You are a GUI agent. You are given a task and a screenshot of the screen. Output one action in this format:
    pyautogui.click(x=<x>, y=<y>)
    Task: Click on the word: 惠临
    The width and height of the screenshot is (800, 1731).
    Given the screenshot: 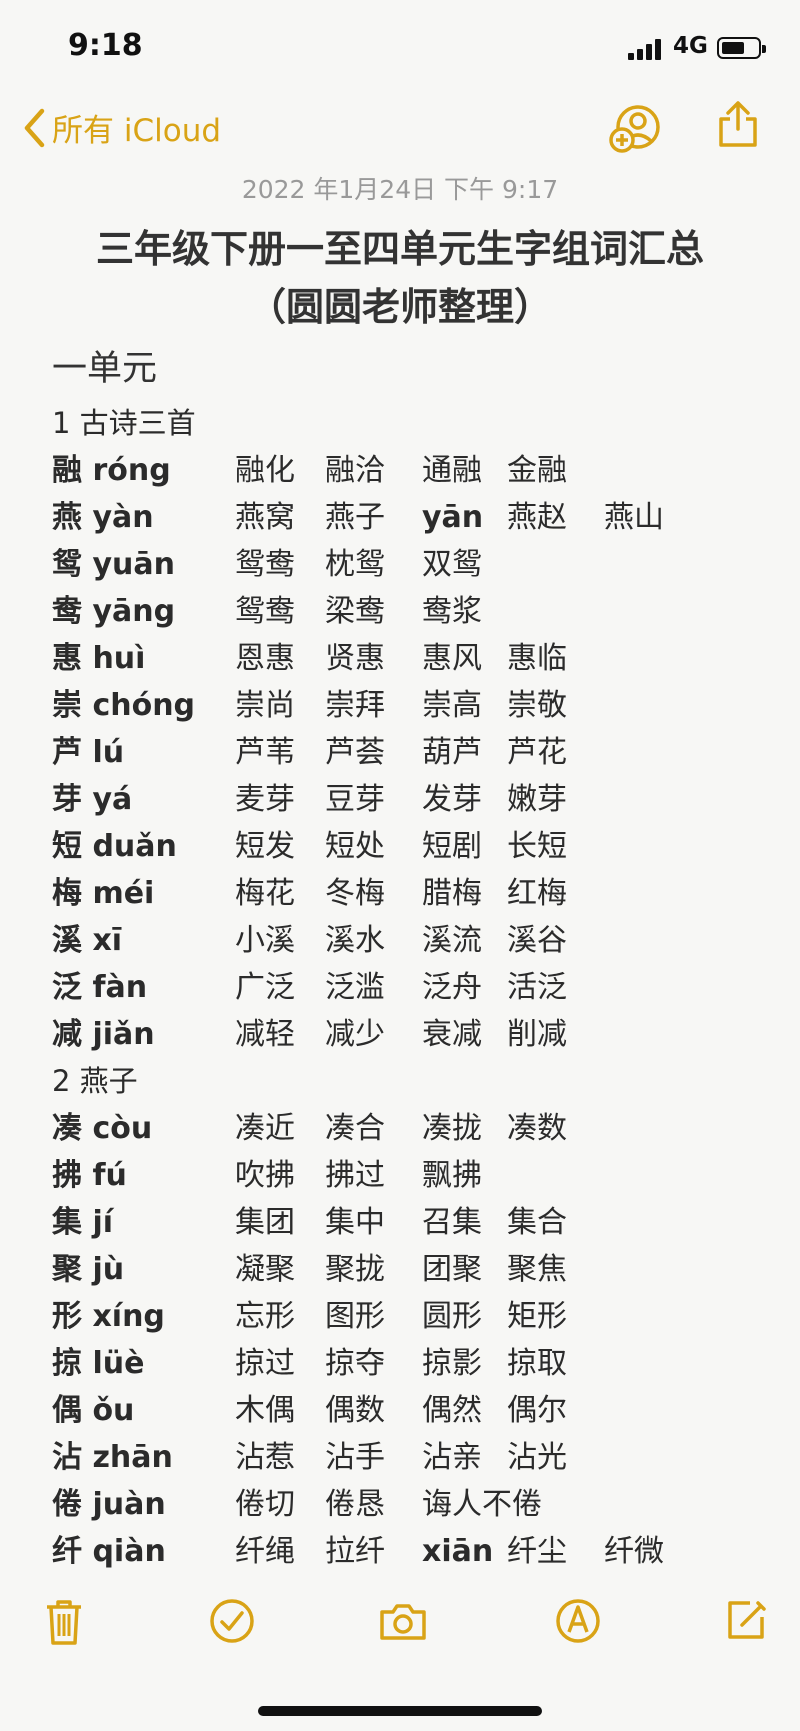 What is the action you would take?
    pyautogui.click(x=537, y=658)
    